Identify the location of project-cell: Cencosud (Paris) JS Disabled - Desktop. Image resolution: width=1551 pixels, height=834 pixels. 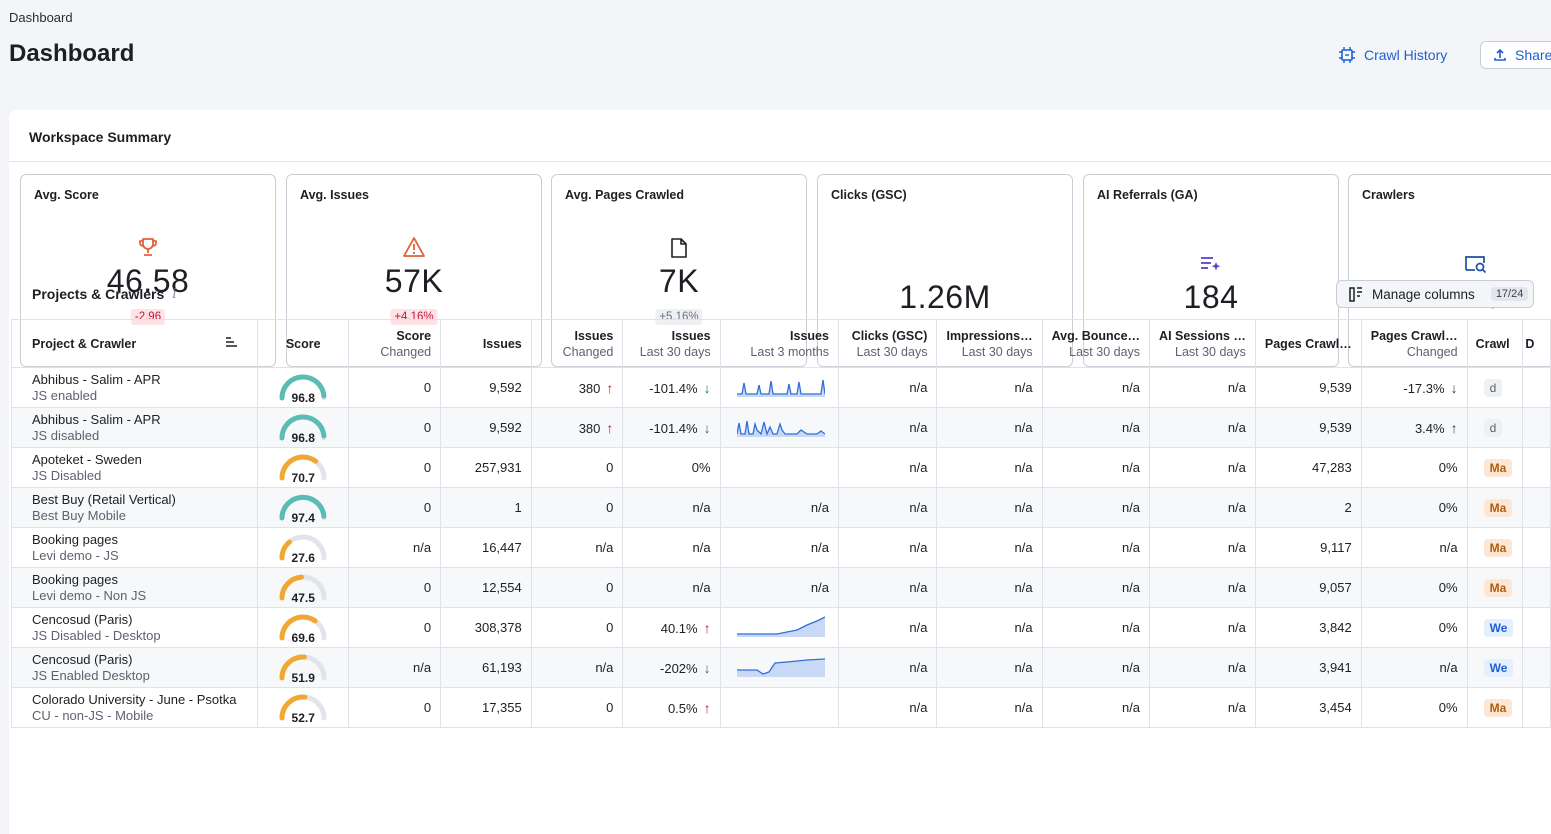
(134, 627).